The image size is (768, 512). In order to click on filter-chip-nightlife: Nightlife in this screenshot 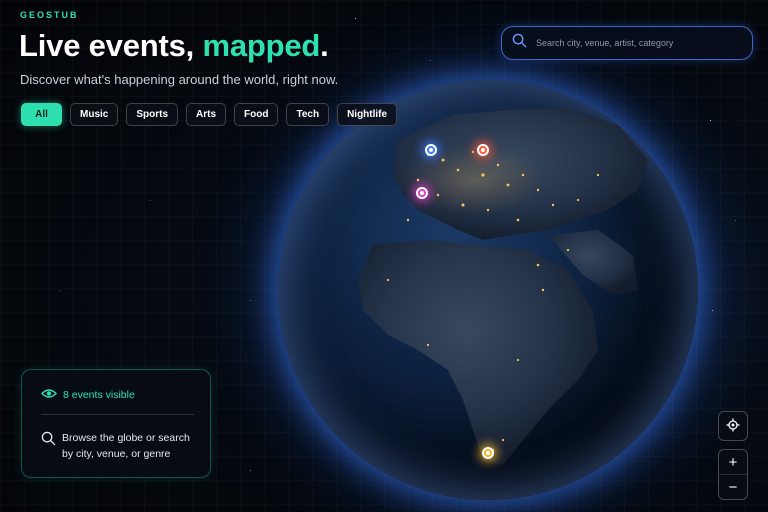, I will do `click(367, 114)`.